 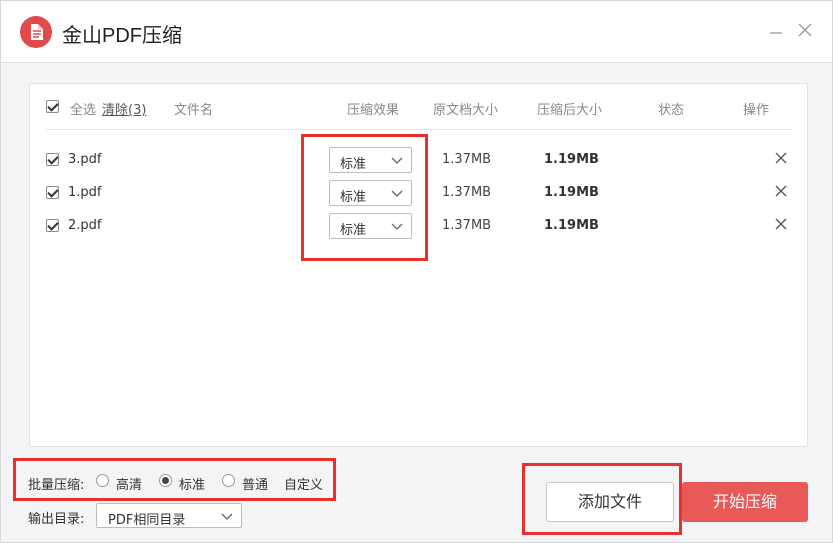 What do you see at coordinates (122, 36) in the screenshot?
I see `app-title: 金山PDF压缩` at bounding box center [122, 36].